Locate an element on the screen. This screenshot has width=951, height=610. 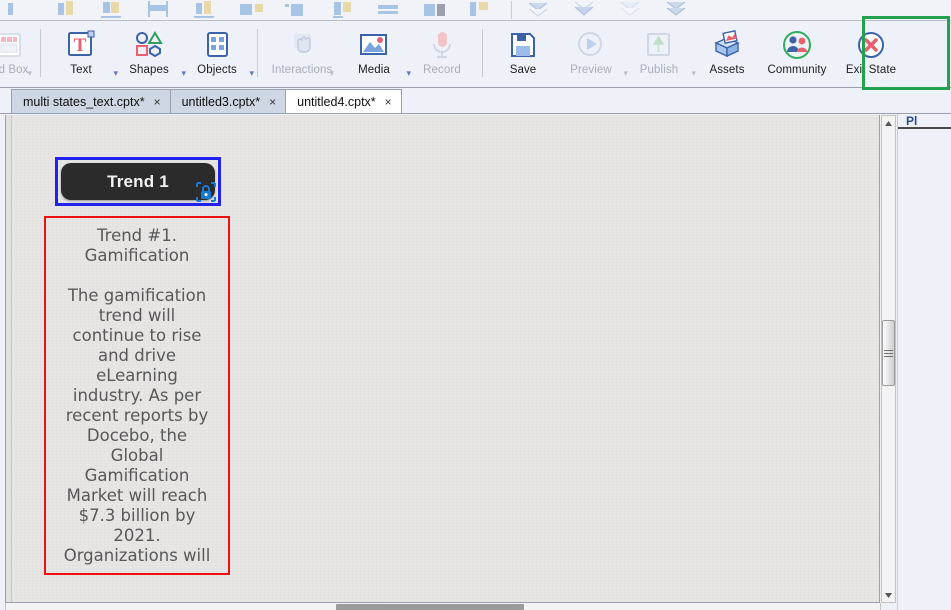
align-left-icon is located at coordinates (23, 10).